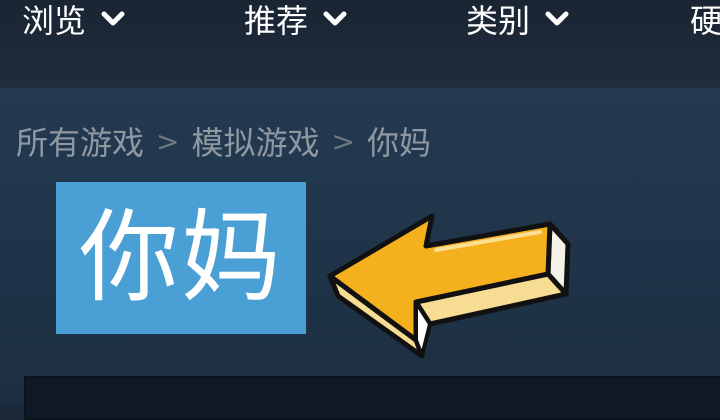  I want to click on arrow-left-icon, so click(449, 286).